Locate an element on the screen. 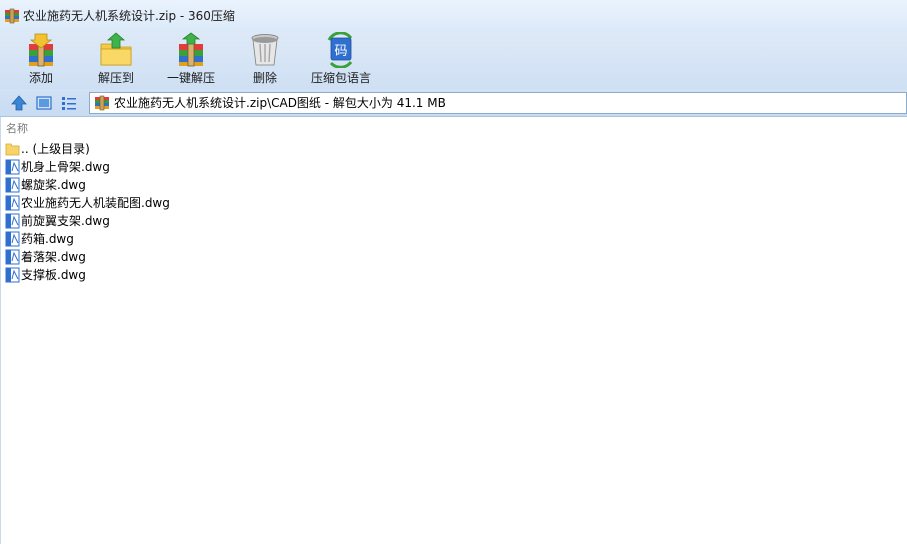 This screenshot has height=544, width=907. address-bar: 农业施药无人机系统设计.zip\CAD图纸 - 解包大小为 41.1 MB is located at coordinates (453, 103).